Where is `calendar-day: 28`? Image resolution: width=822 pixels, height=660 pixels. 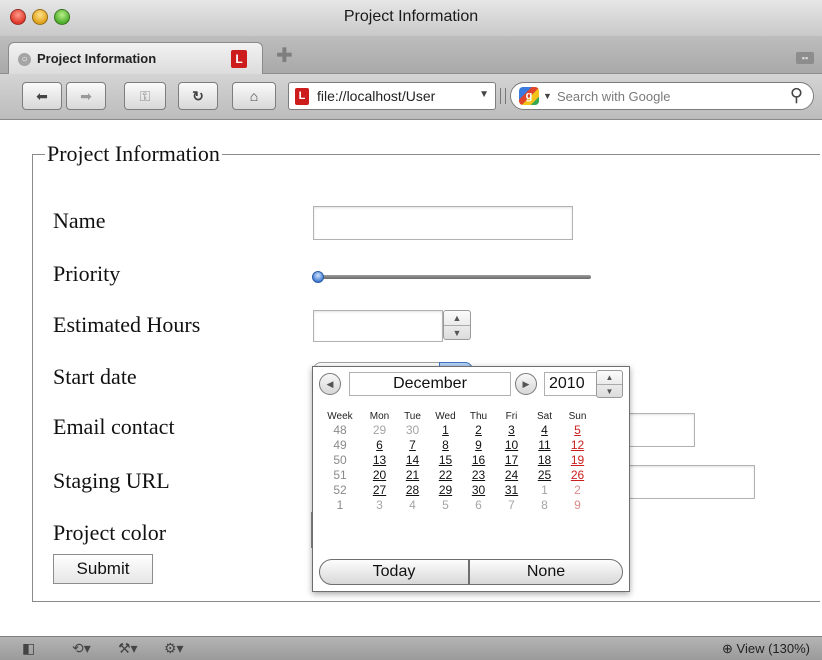
calendar-day: 28 is located at coordinates (412, 490).